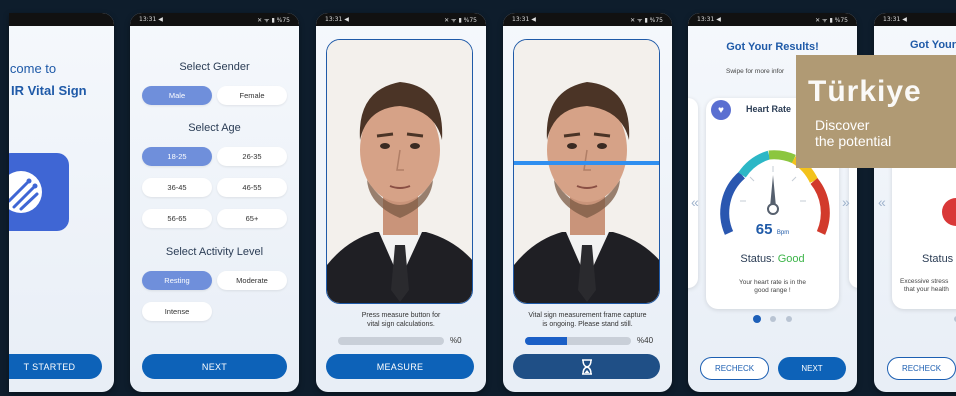  Describe the element at coordinates (772, 47) in the screenshot. I see `results-title: Got Your Results!` at that location.